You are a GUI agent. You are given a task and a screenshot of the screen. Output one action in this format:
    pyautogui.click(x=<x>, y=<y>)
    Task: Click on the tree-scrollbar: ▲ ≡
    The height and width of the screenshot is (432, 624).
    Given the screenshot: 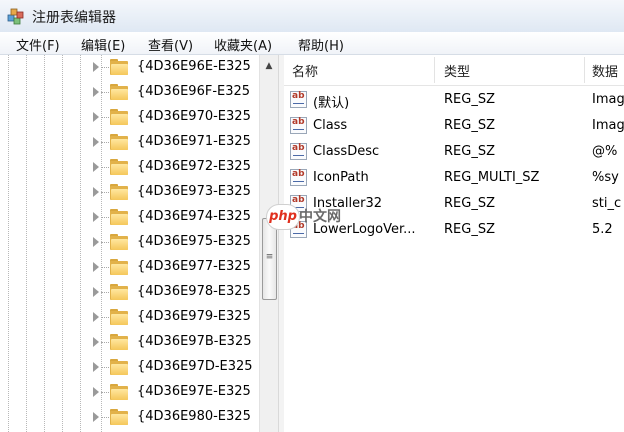 What is the action you would take?
    pyautogui.click(x=268, y=243)
    